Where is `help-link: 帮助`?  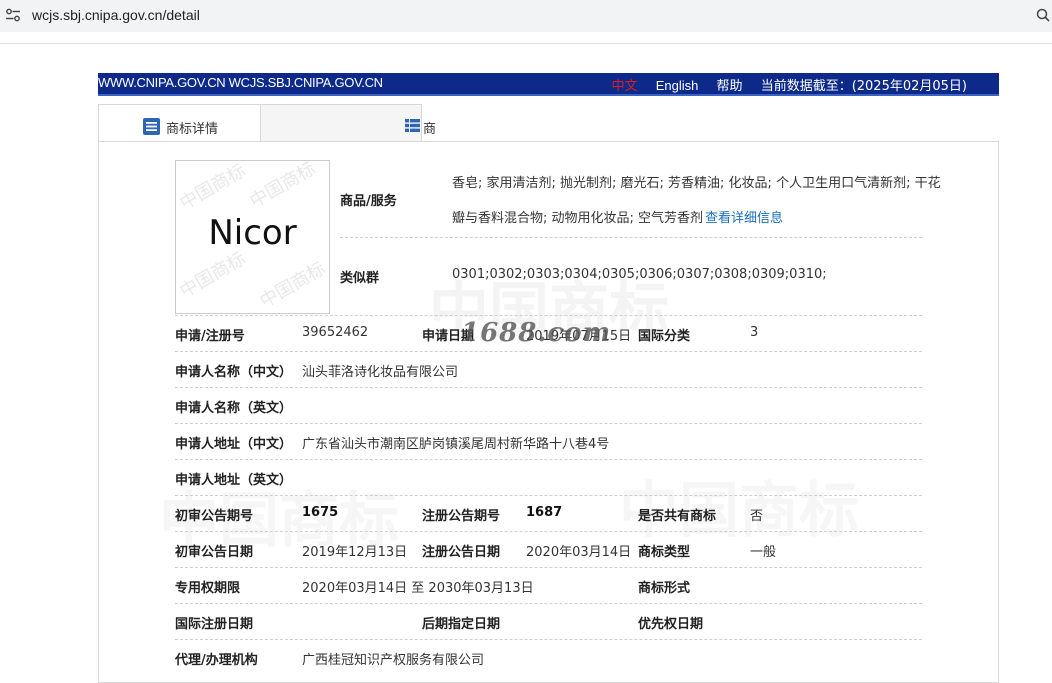
help-link: 帮助 is located at coordinates (730, 86).